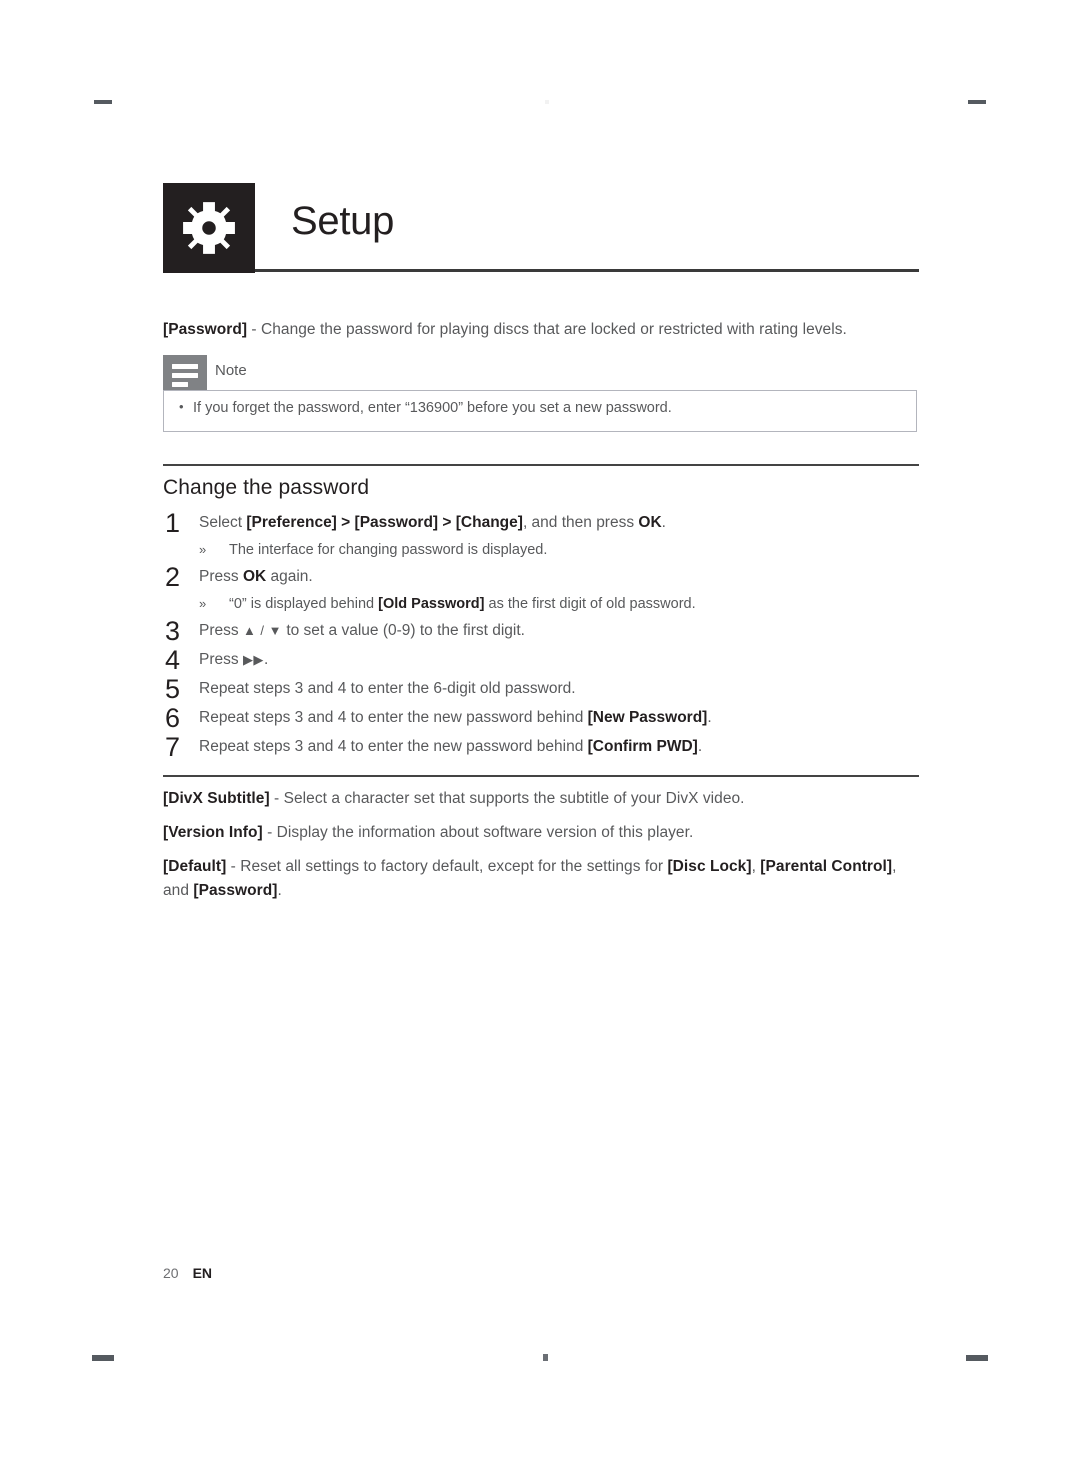 This screenshot has height=1460, width=1080. I want to click on intro-term: [Password], so click(205, 329).